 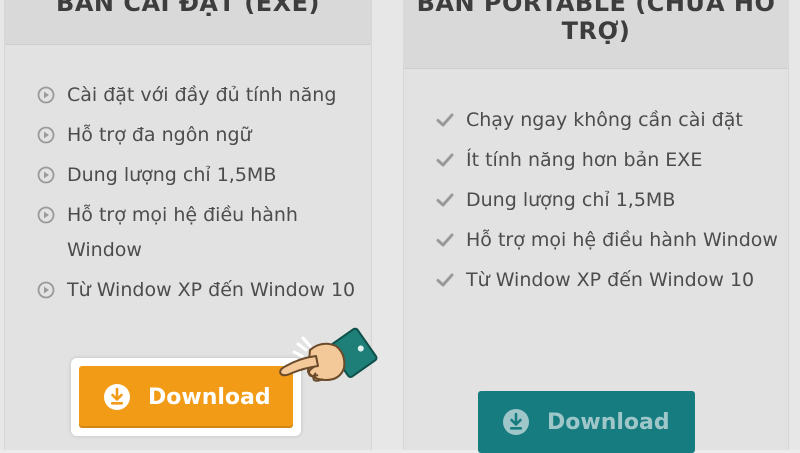 What do you see at coordinates (188, 8) in the screenshot?
I see `panel-title: BẢN CÀI ĐẶT (EXE)` at bounding box center [188, 8].